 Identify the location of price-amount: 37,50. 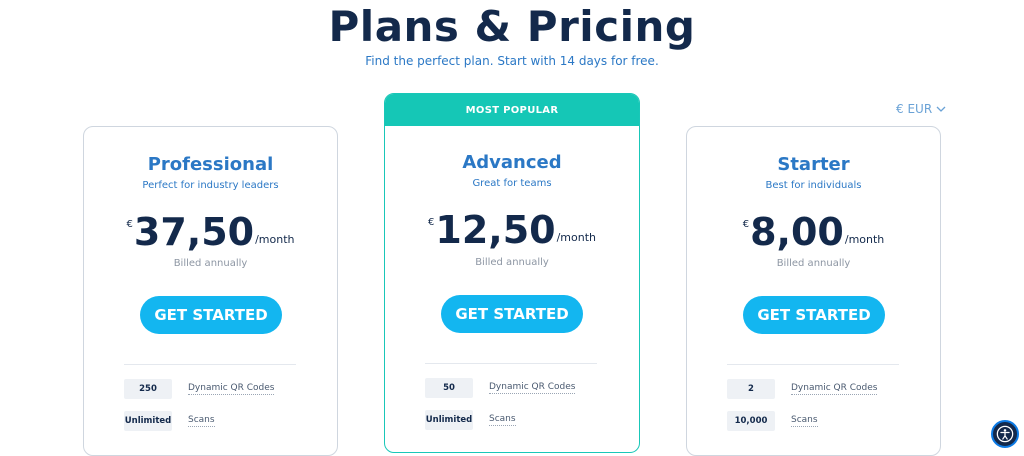
(194, 232).